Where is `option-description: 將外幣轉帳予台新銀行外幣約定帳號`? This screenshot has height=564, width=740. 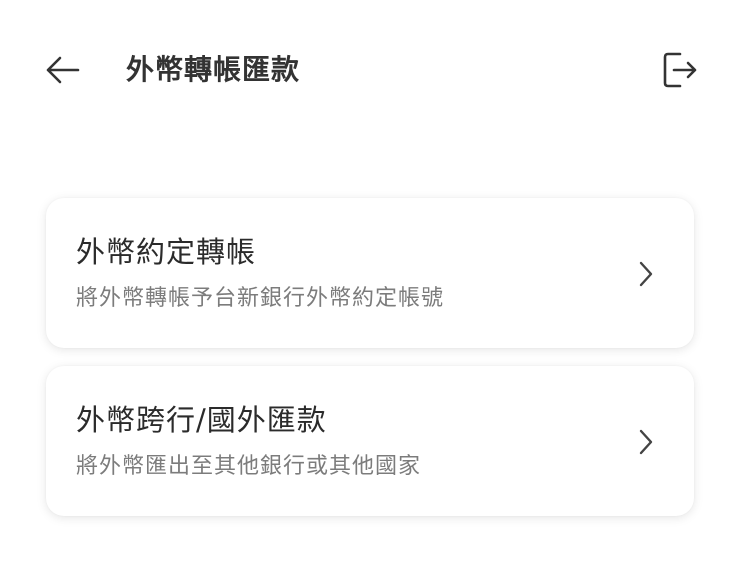
option-description: 將外幣轉帳予台新銀行外幣約定帳號 is located at coordinates (260, 298).